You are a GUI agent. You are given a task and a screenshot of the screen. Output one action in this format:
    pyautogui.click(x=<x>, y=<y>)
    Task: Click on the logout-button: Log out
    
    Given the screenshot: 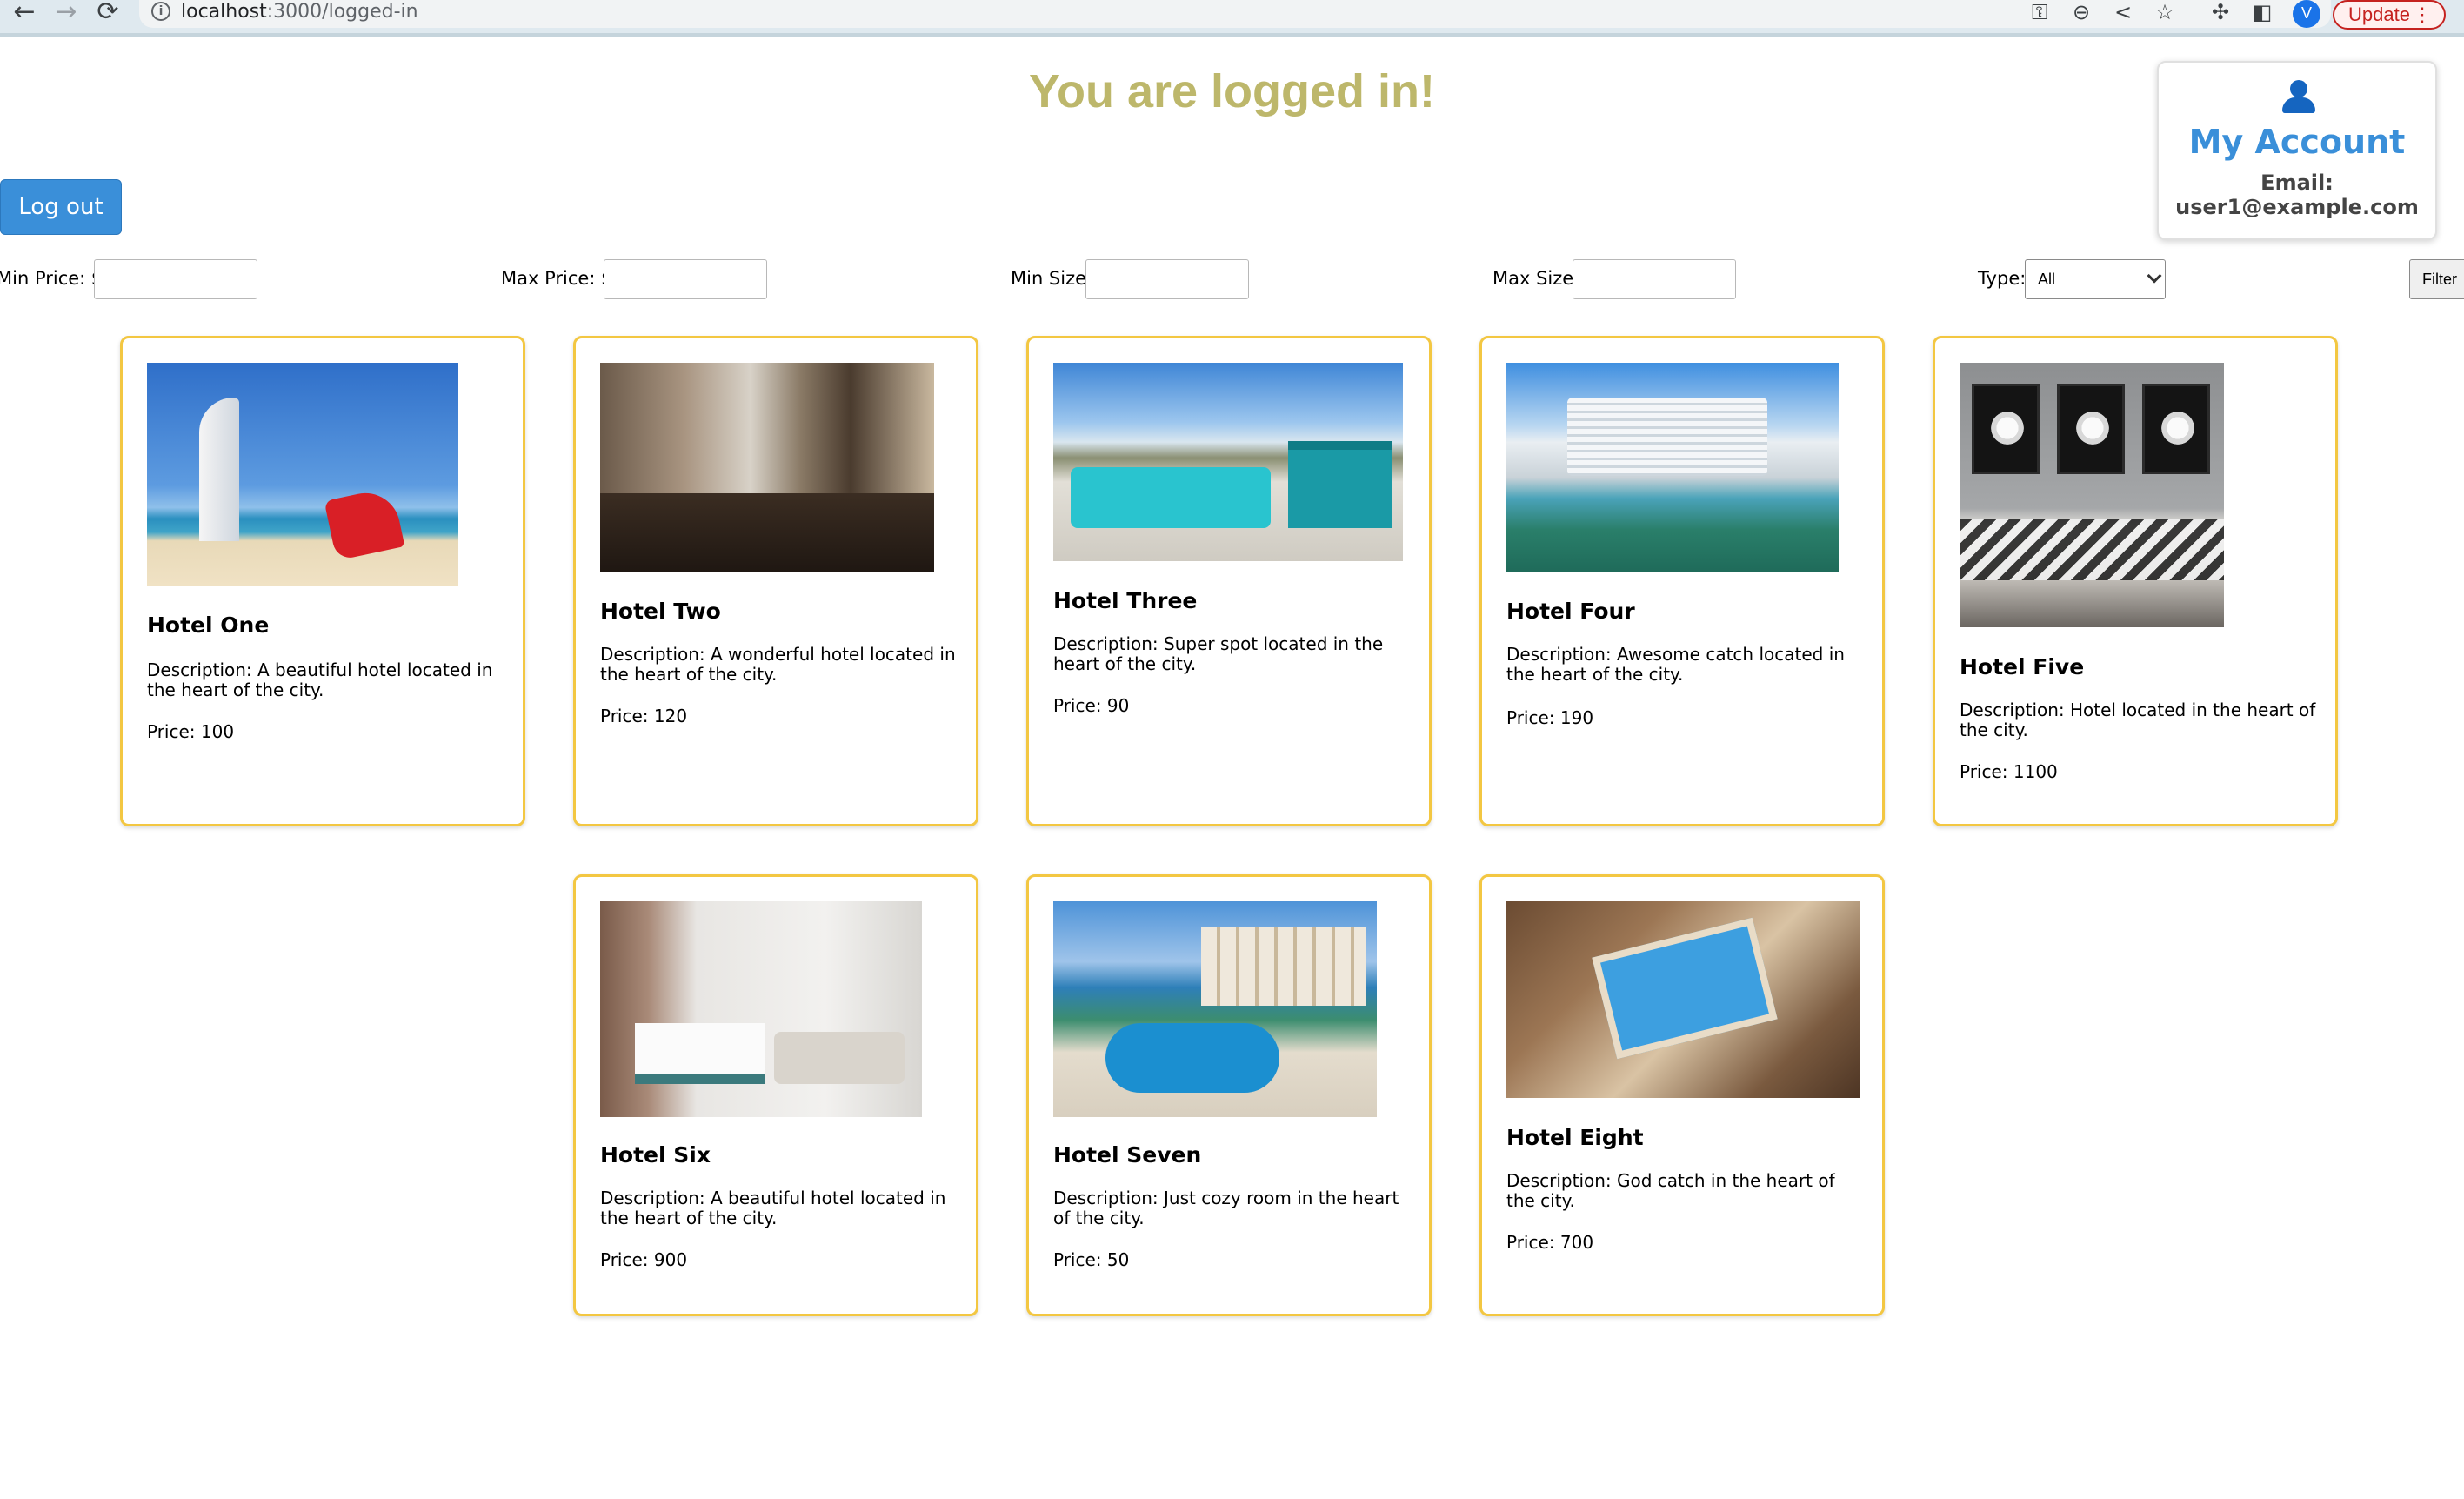 What is the action you would take?
    pyautogui.click(x=61, y=207)
    